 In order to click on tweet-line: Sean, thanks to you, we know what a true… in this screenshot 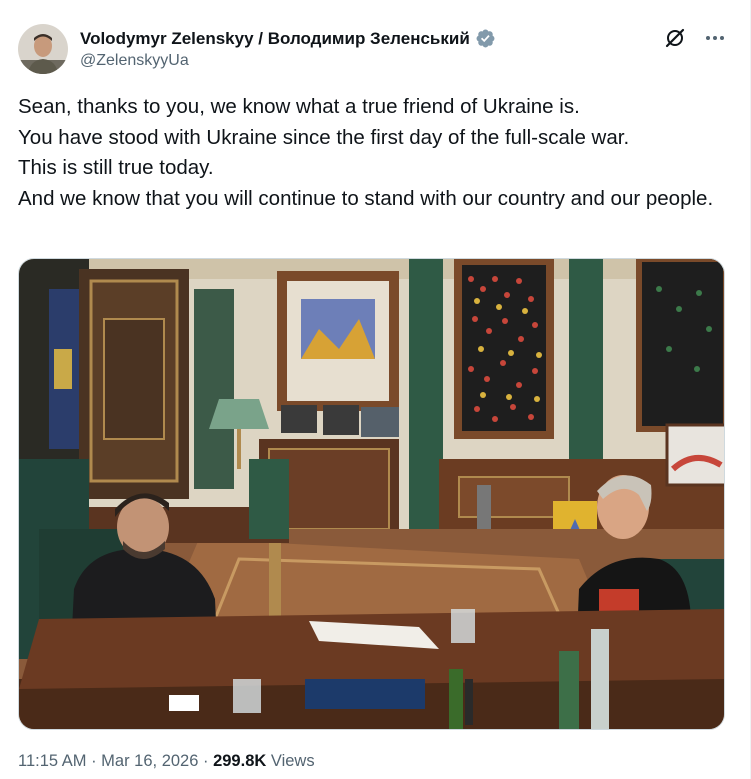, I will do `click(299, 106)`.